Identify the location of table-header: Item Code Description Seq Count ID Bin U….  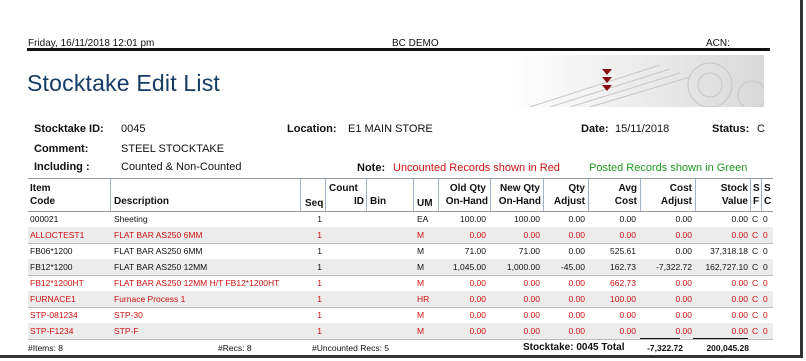
(400, 195).